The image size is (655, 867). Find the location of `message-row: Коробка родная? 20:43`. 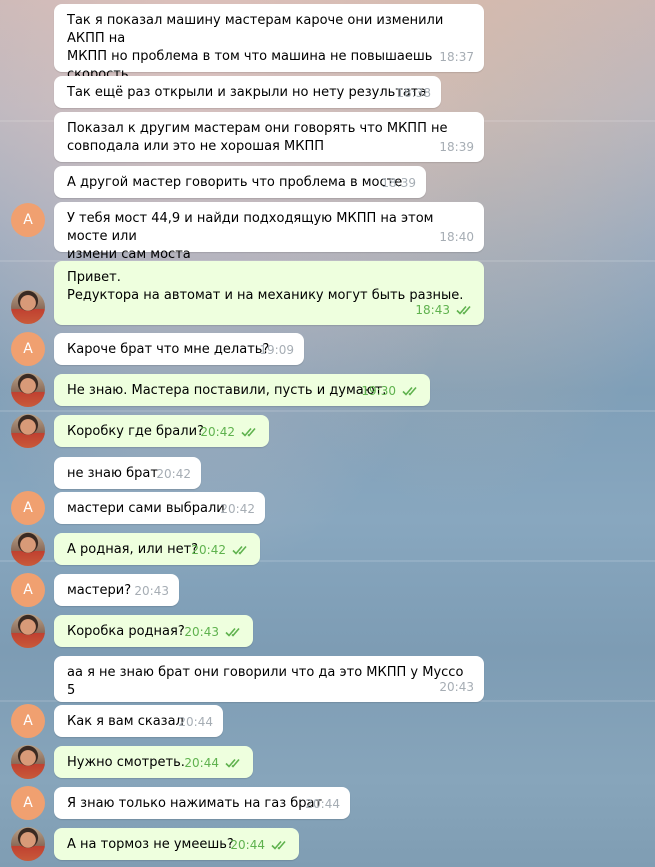

message-row: Коробка родная? 20:43 is located at coordinates (327, 631).